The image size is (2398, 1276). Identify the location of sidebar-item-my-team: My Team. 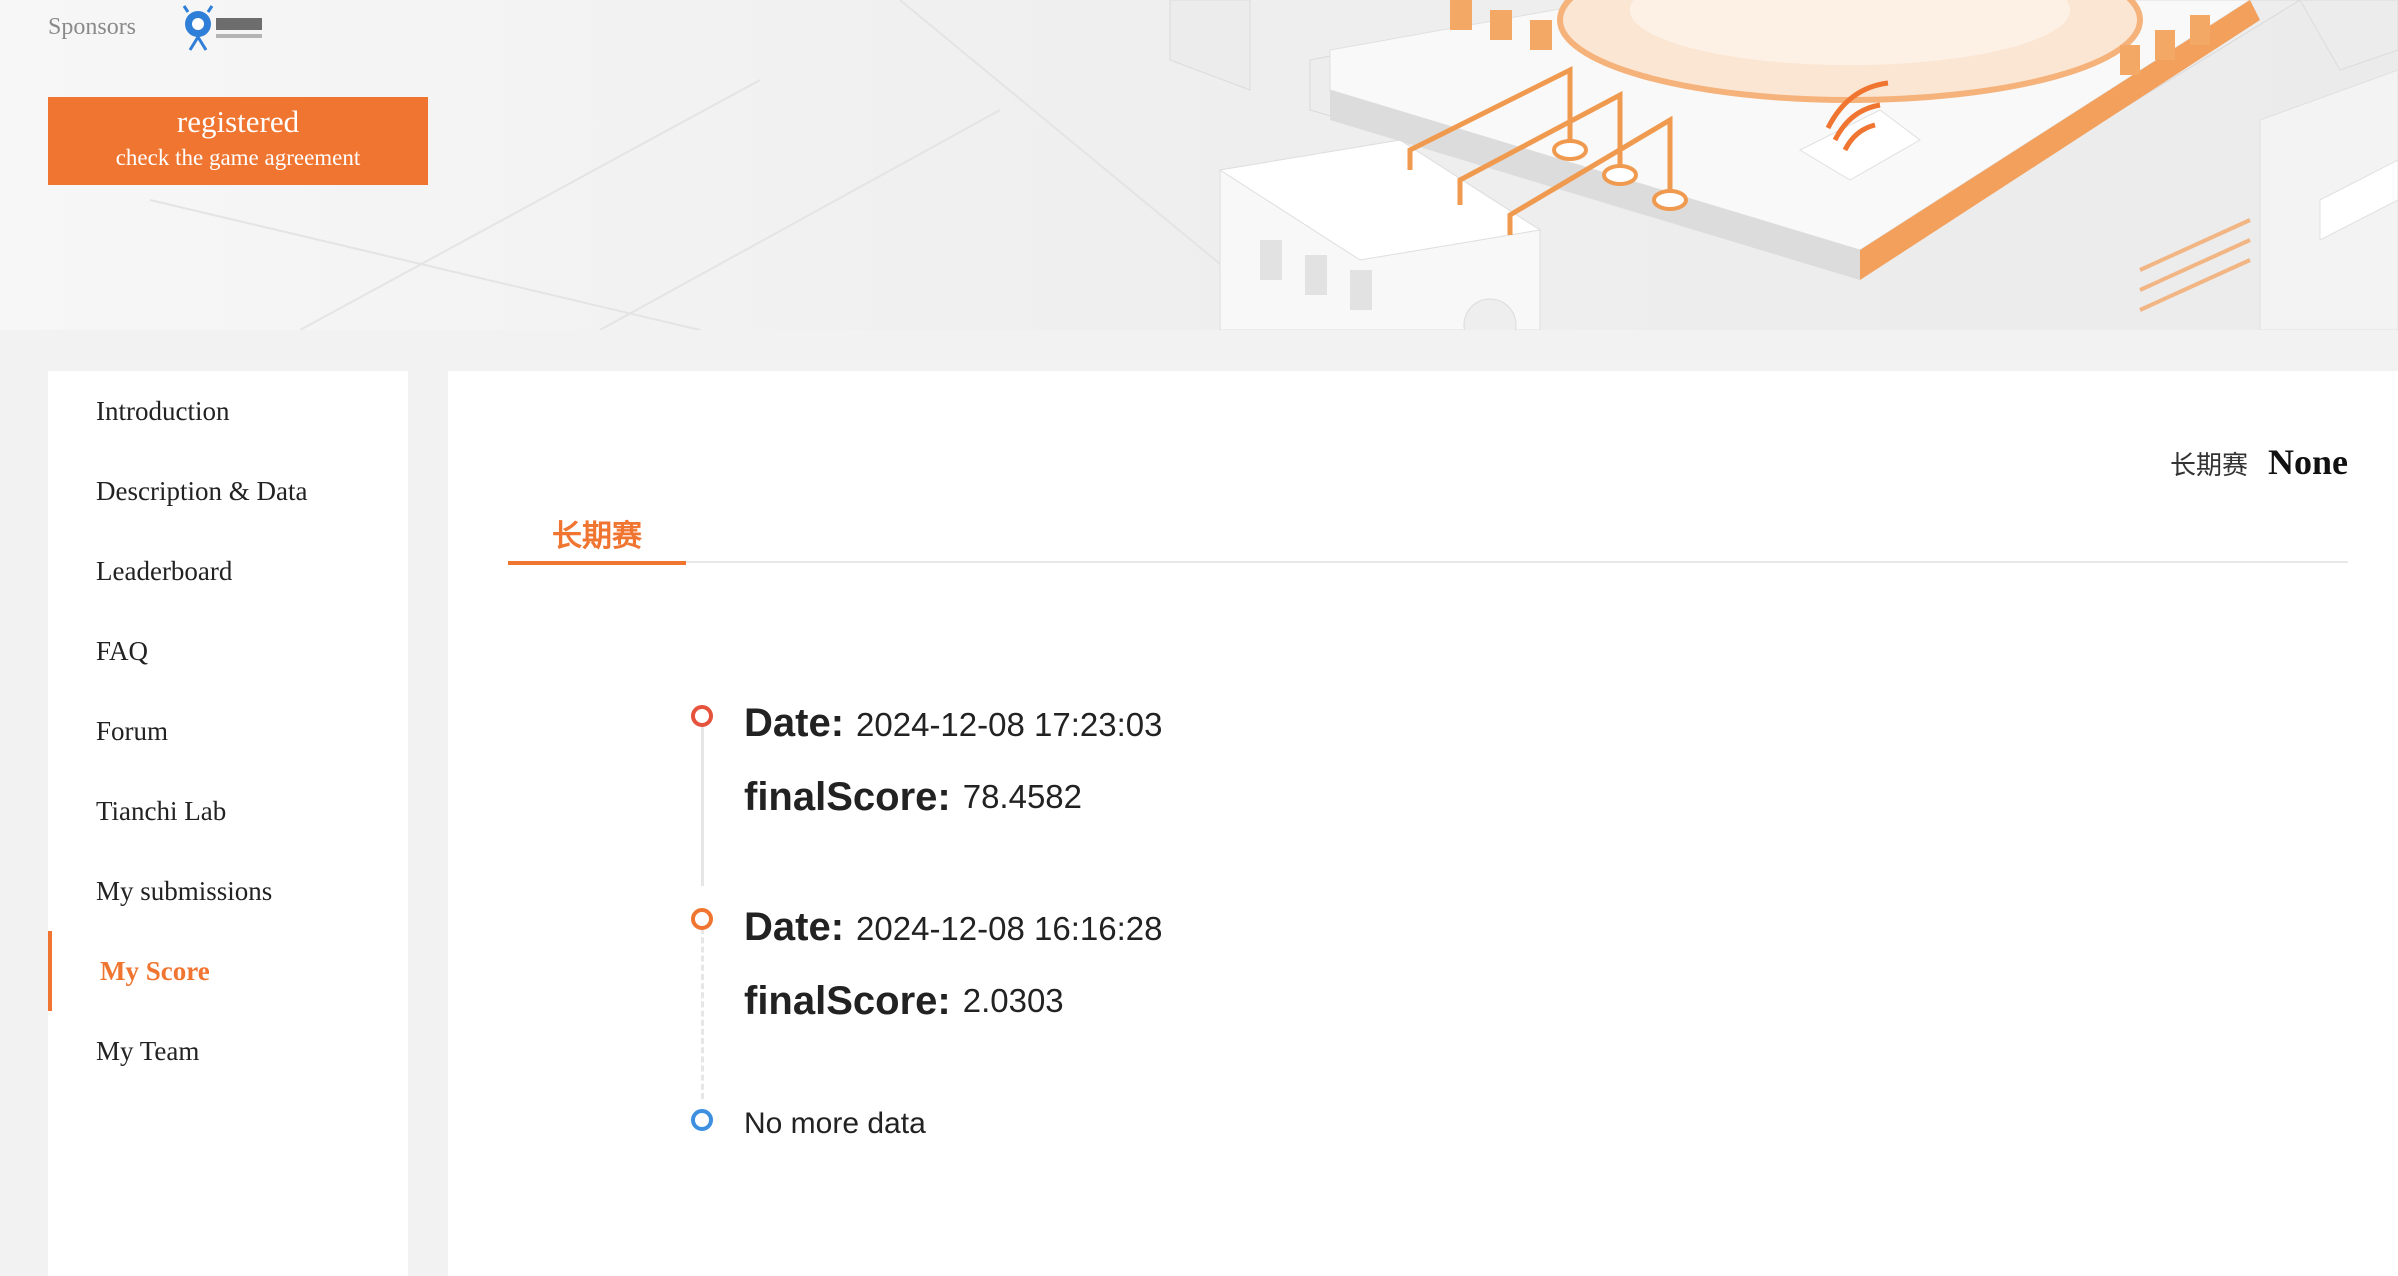
(228, 1051).